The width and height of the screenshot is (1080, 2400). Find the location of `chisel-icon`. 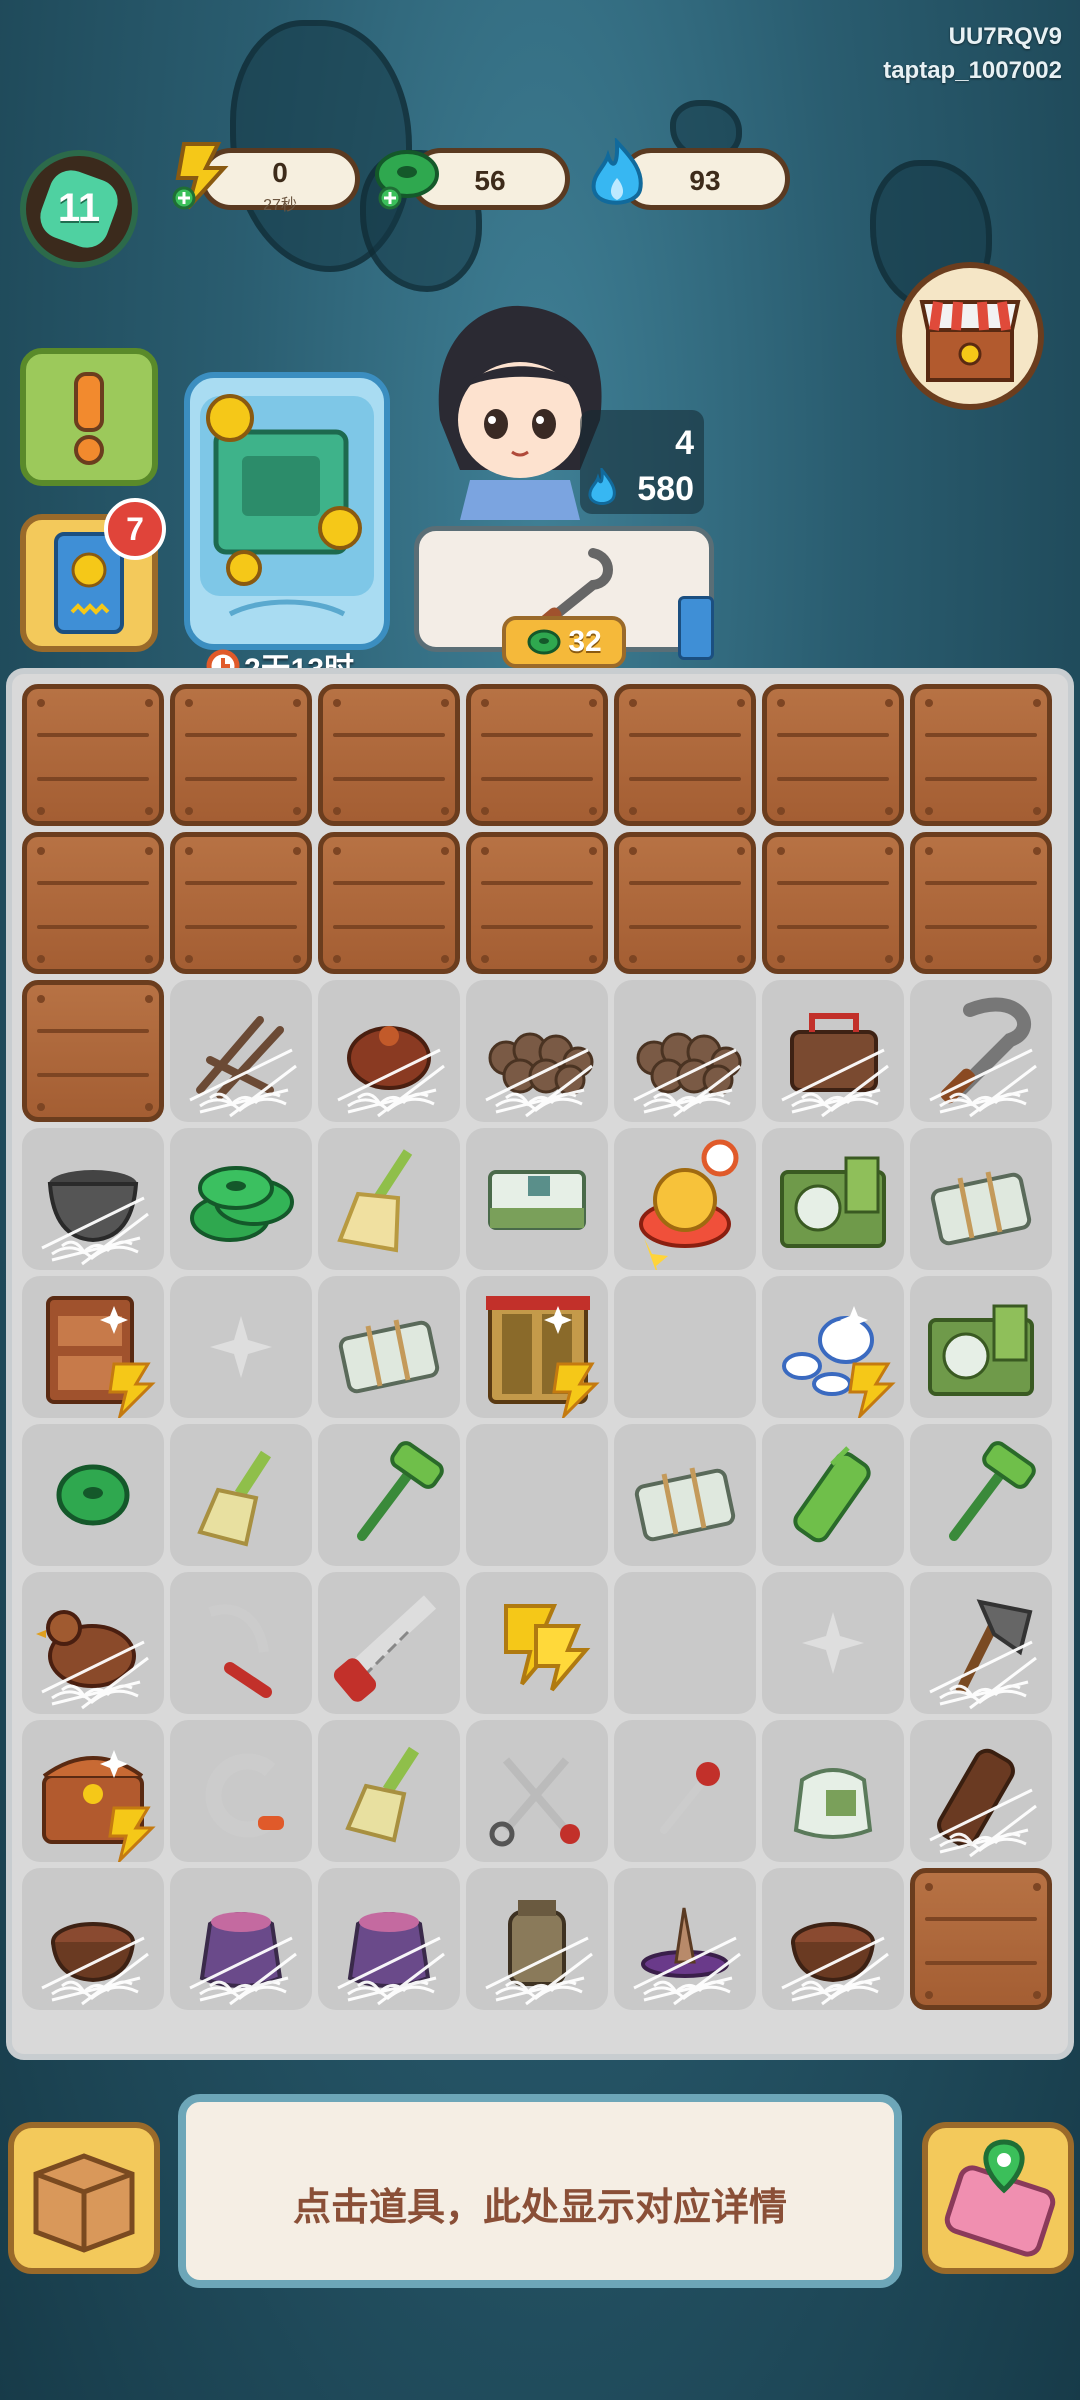

chisel-icon is located at coordinates (690, 1798).